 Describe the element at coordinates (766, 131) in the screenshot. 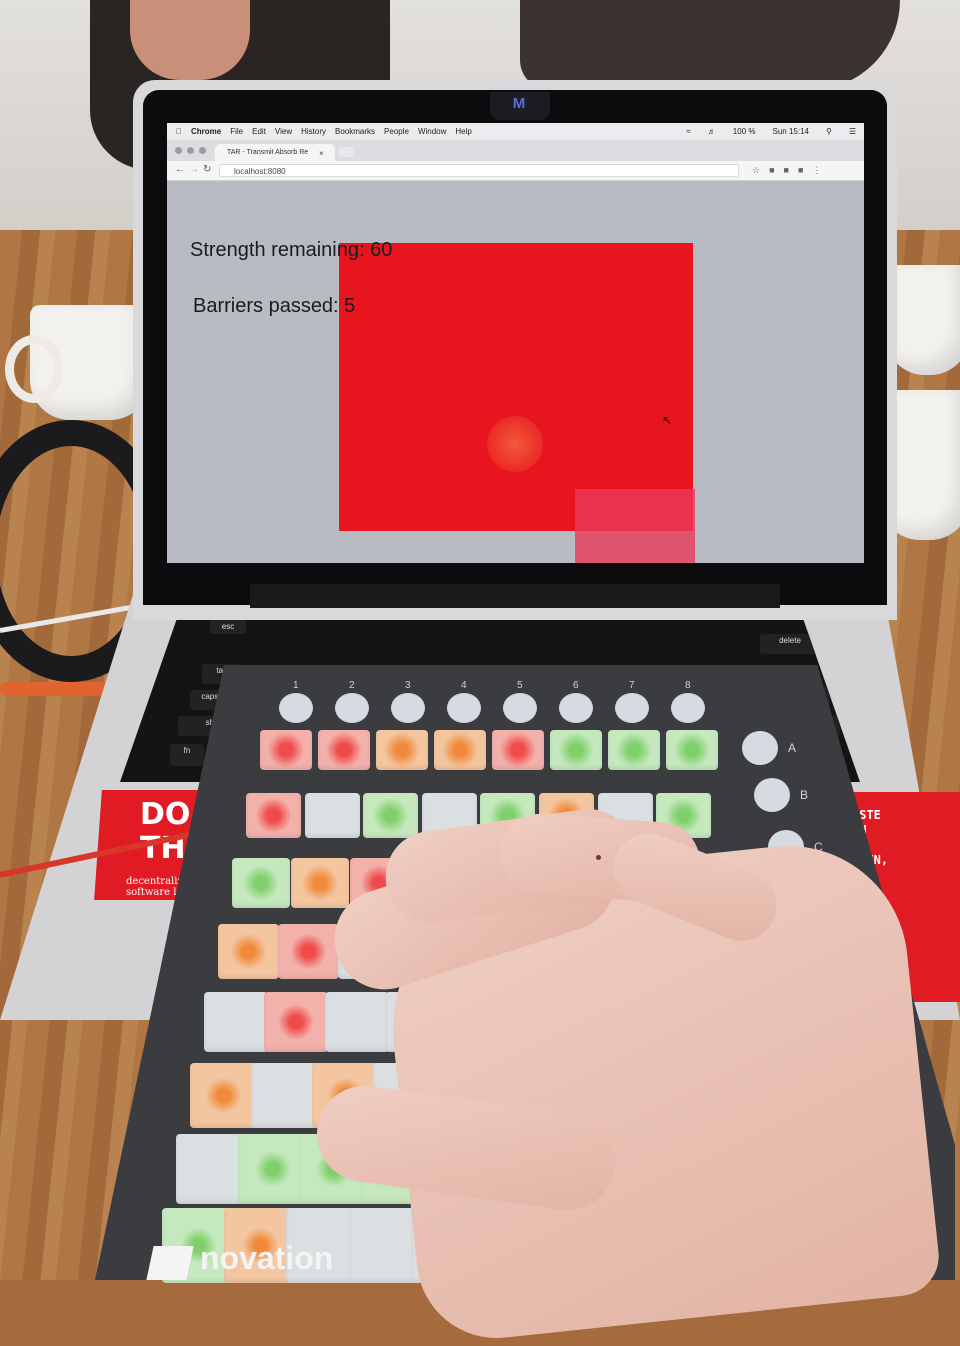

I see `status-area: ≈ ♬ 100 % Sun 15:14 ⚲ ☰` at that location.